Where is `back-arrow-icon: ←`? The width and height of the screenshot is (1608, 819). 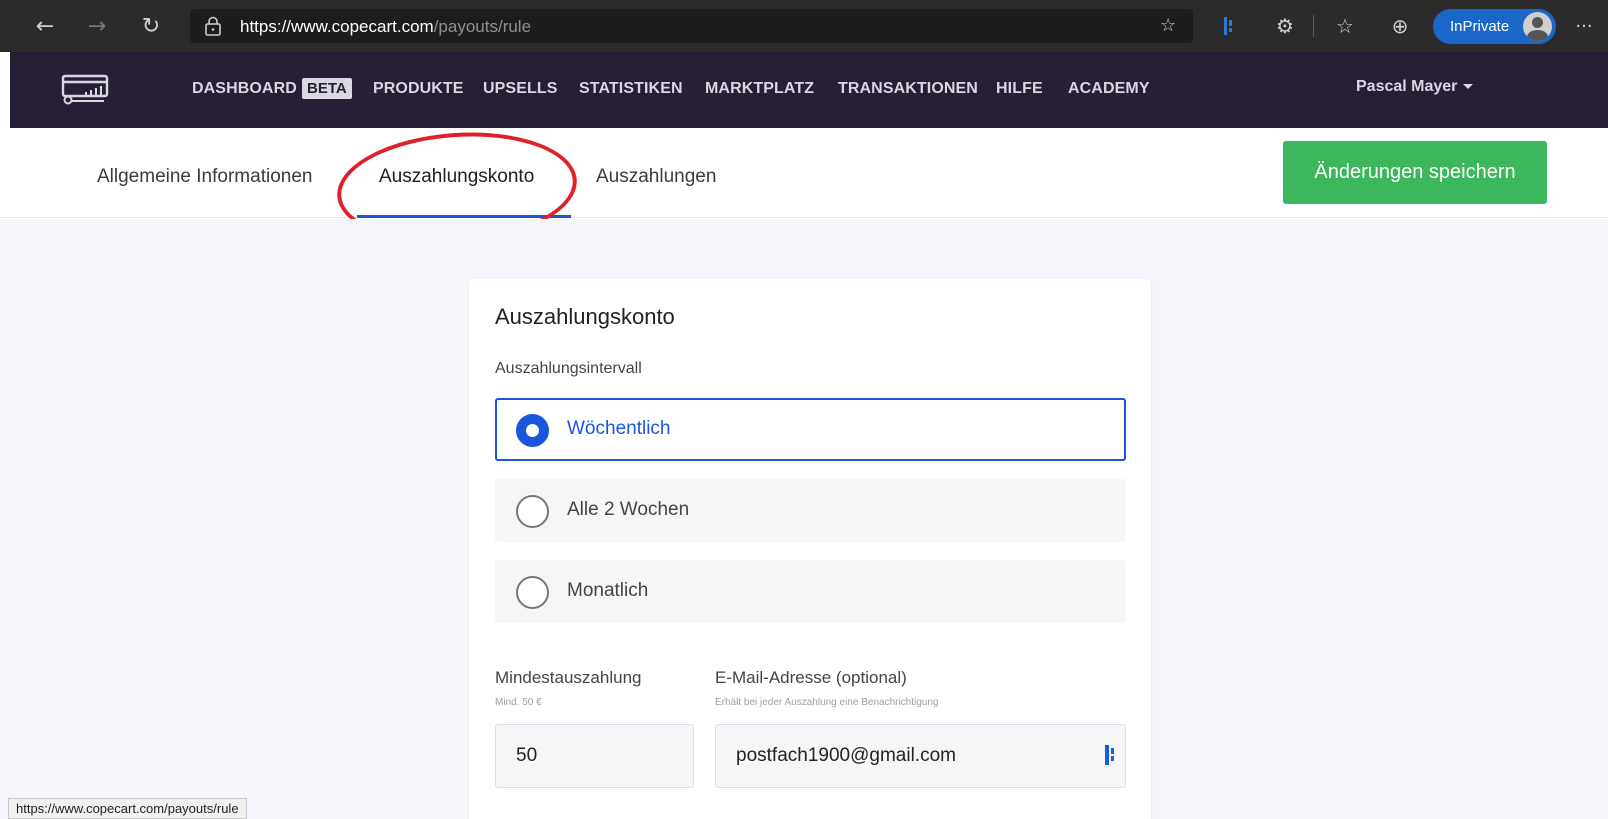 back-arrow-icon: ← is located at coordinates (45, 26).